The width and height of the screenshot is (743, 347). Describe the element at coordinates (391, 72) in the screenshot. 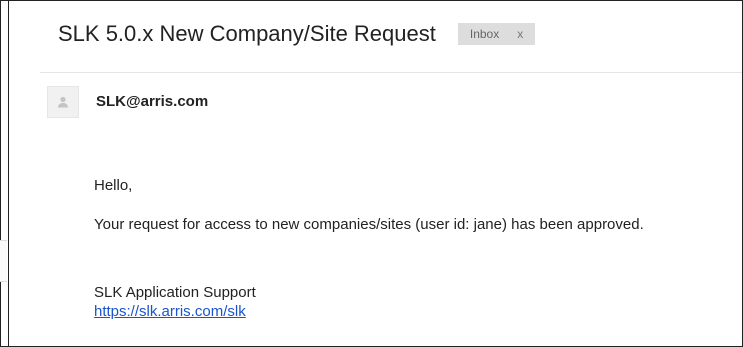

I see `header-divider` at that location.